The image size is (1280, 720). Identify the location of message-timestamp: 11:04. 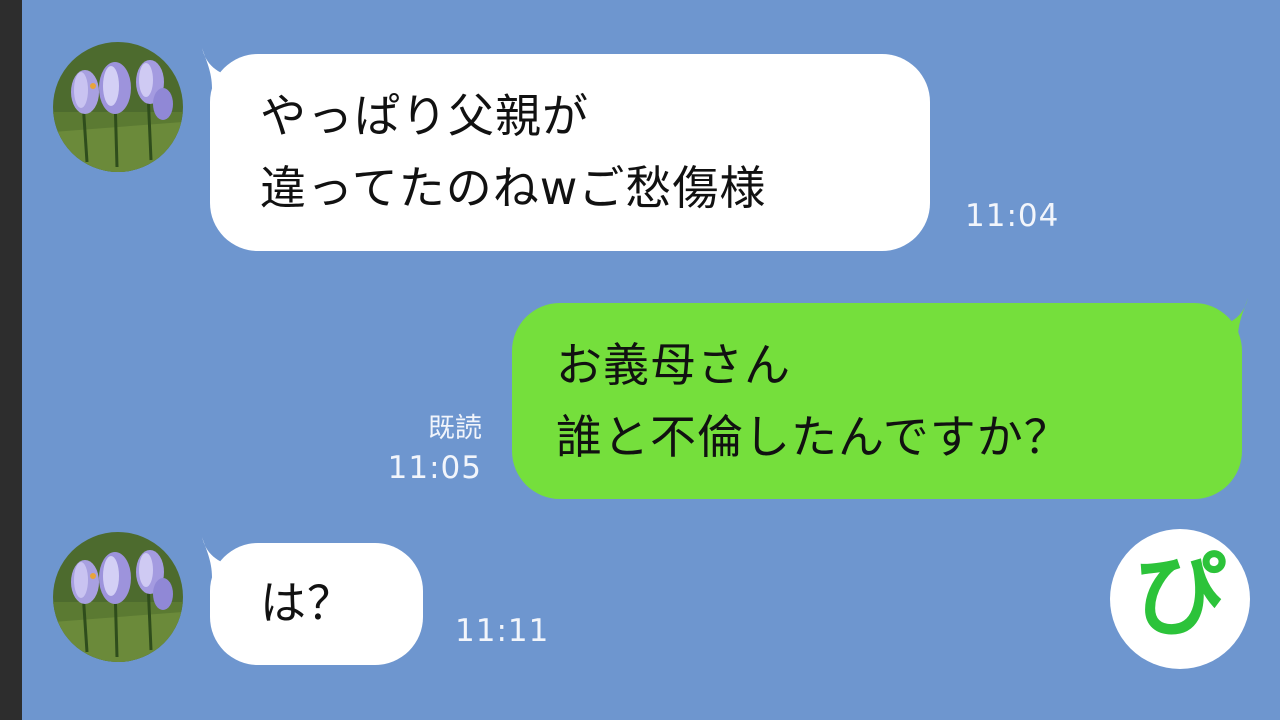
(1012, 216).